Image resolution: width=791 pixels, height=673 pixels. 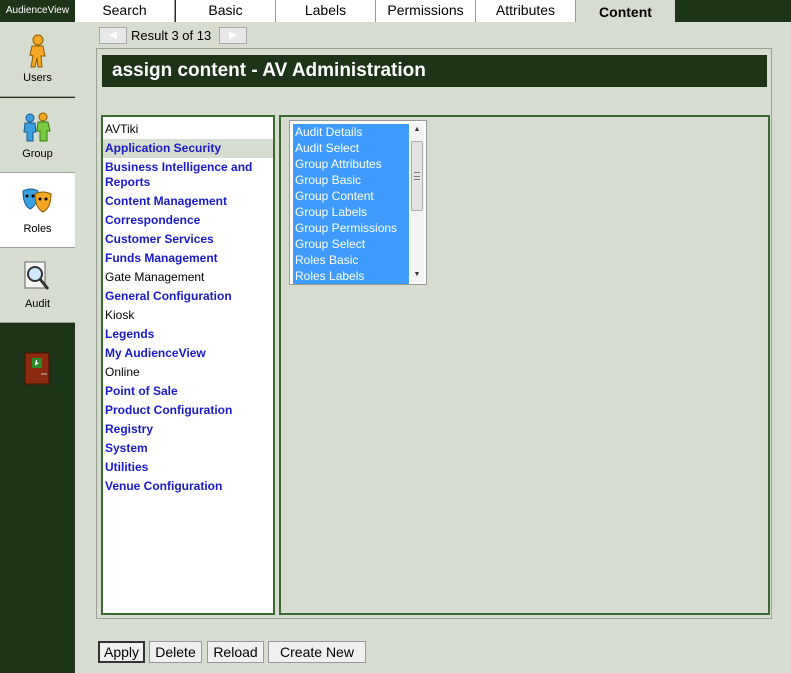 I want to click on arrow-left-icon: ◀, so click(x=113, y=35).